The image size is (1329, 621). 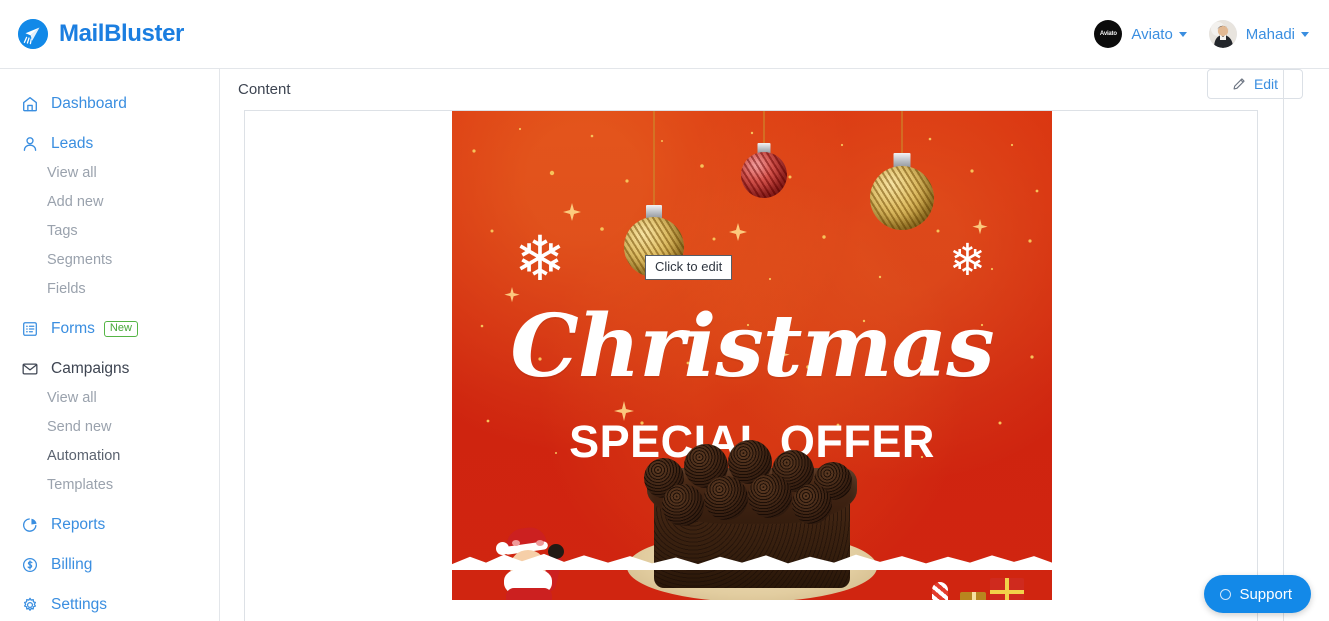 I want to click on brand-logo: MailBluster, so click(x=101, y=34).